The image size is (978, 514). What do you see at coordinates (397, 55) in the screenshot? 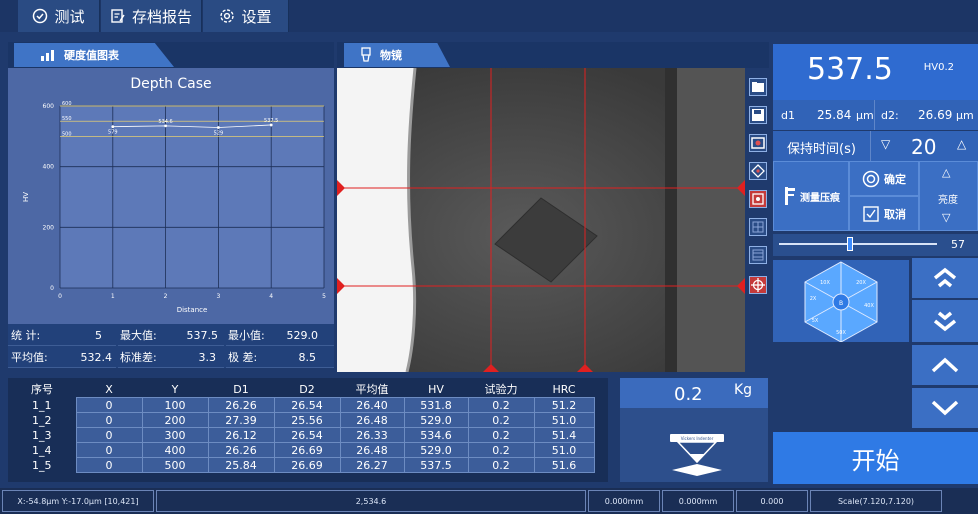
I see `tab-objective: 物镜` at bounding box center [397, 55].